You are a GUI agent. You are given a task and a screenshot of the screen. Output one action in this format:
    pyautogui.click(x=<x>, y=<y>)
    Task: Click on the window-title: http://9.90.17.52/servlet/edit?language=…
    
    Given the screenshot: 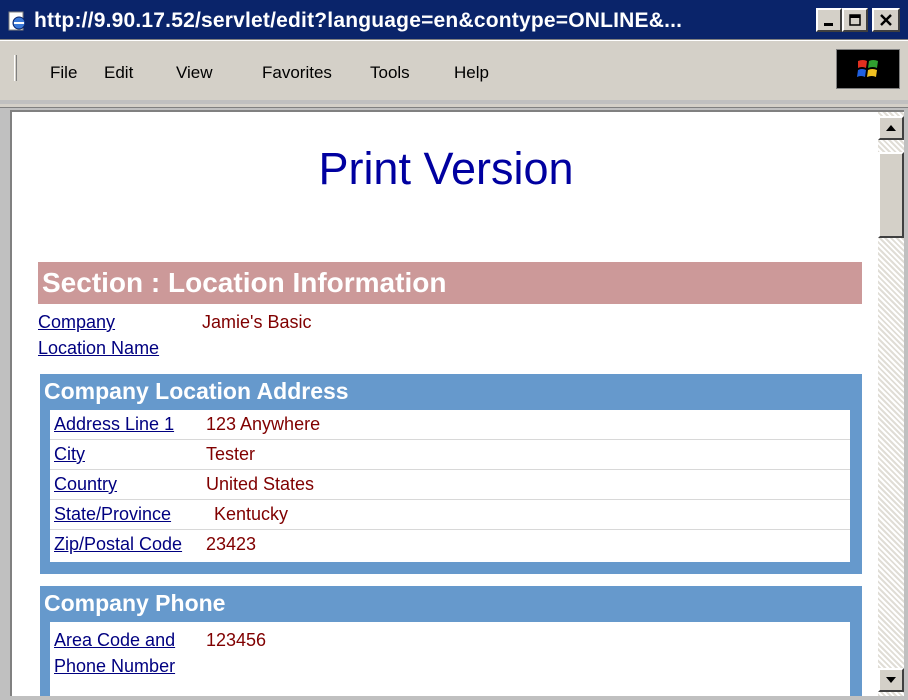 What is the action you would take?
    pyautogui.click(x=358, y=20)
    